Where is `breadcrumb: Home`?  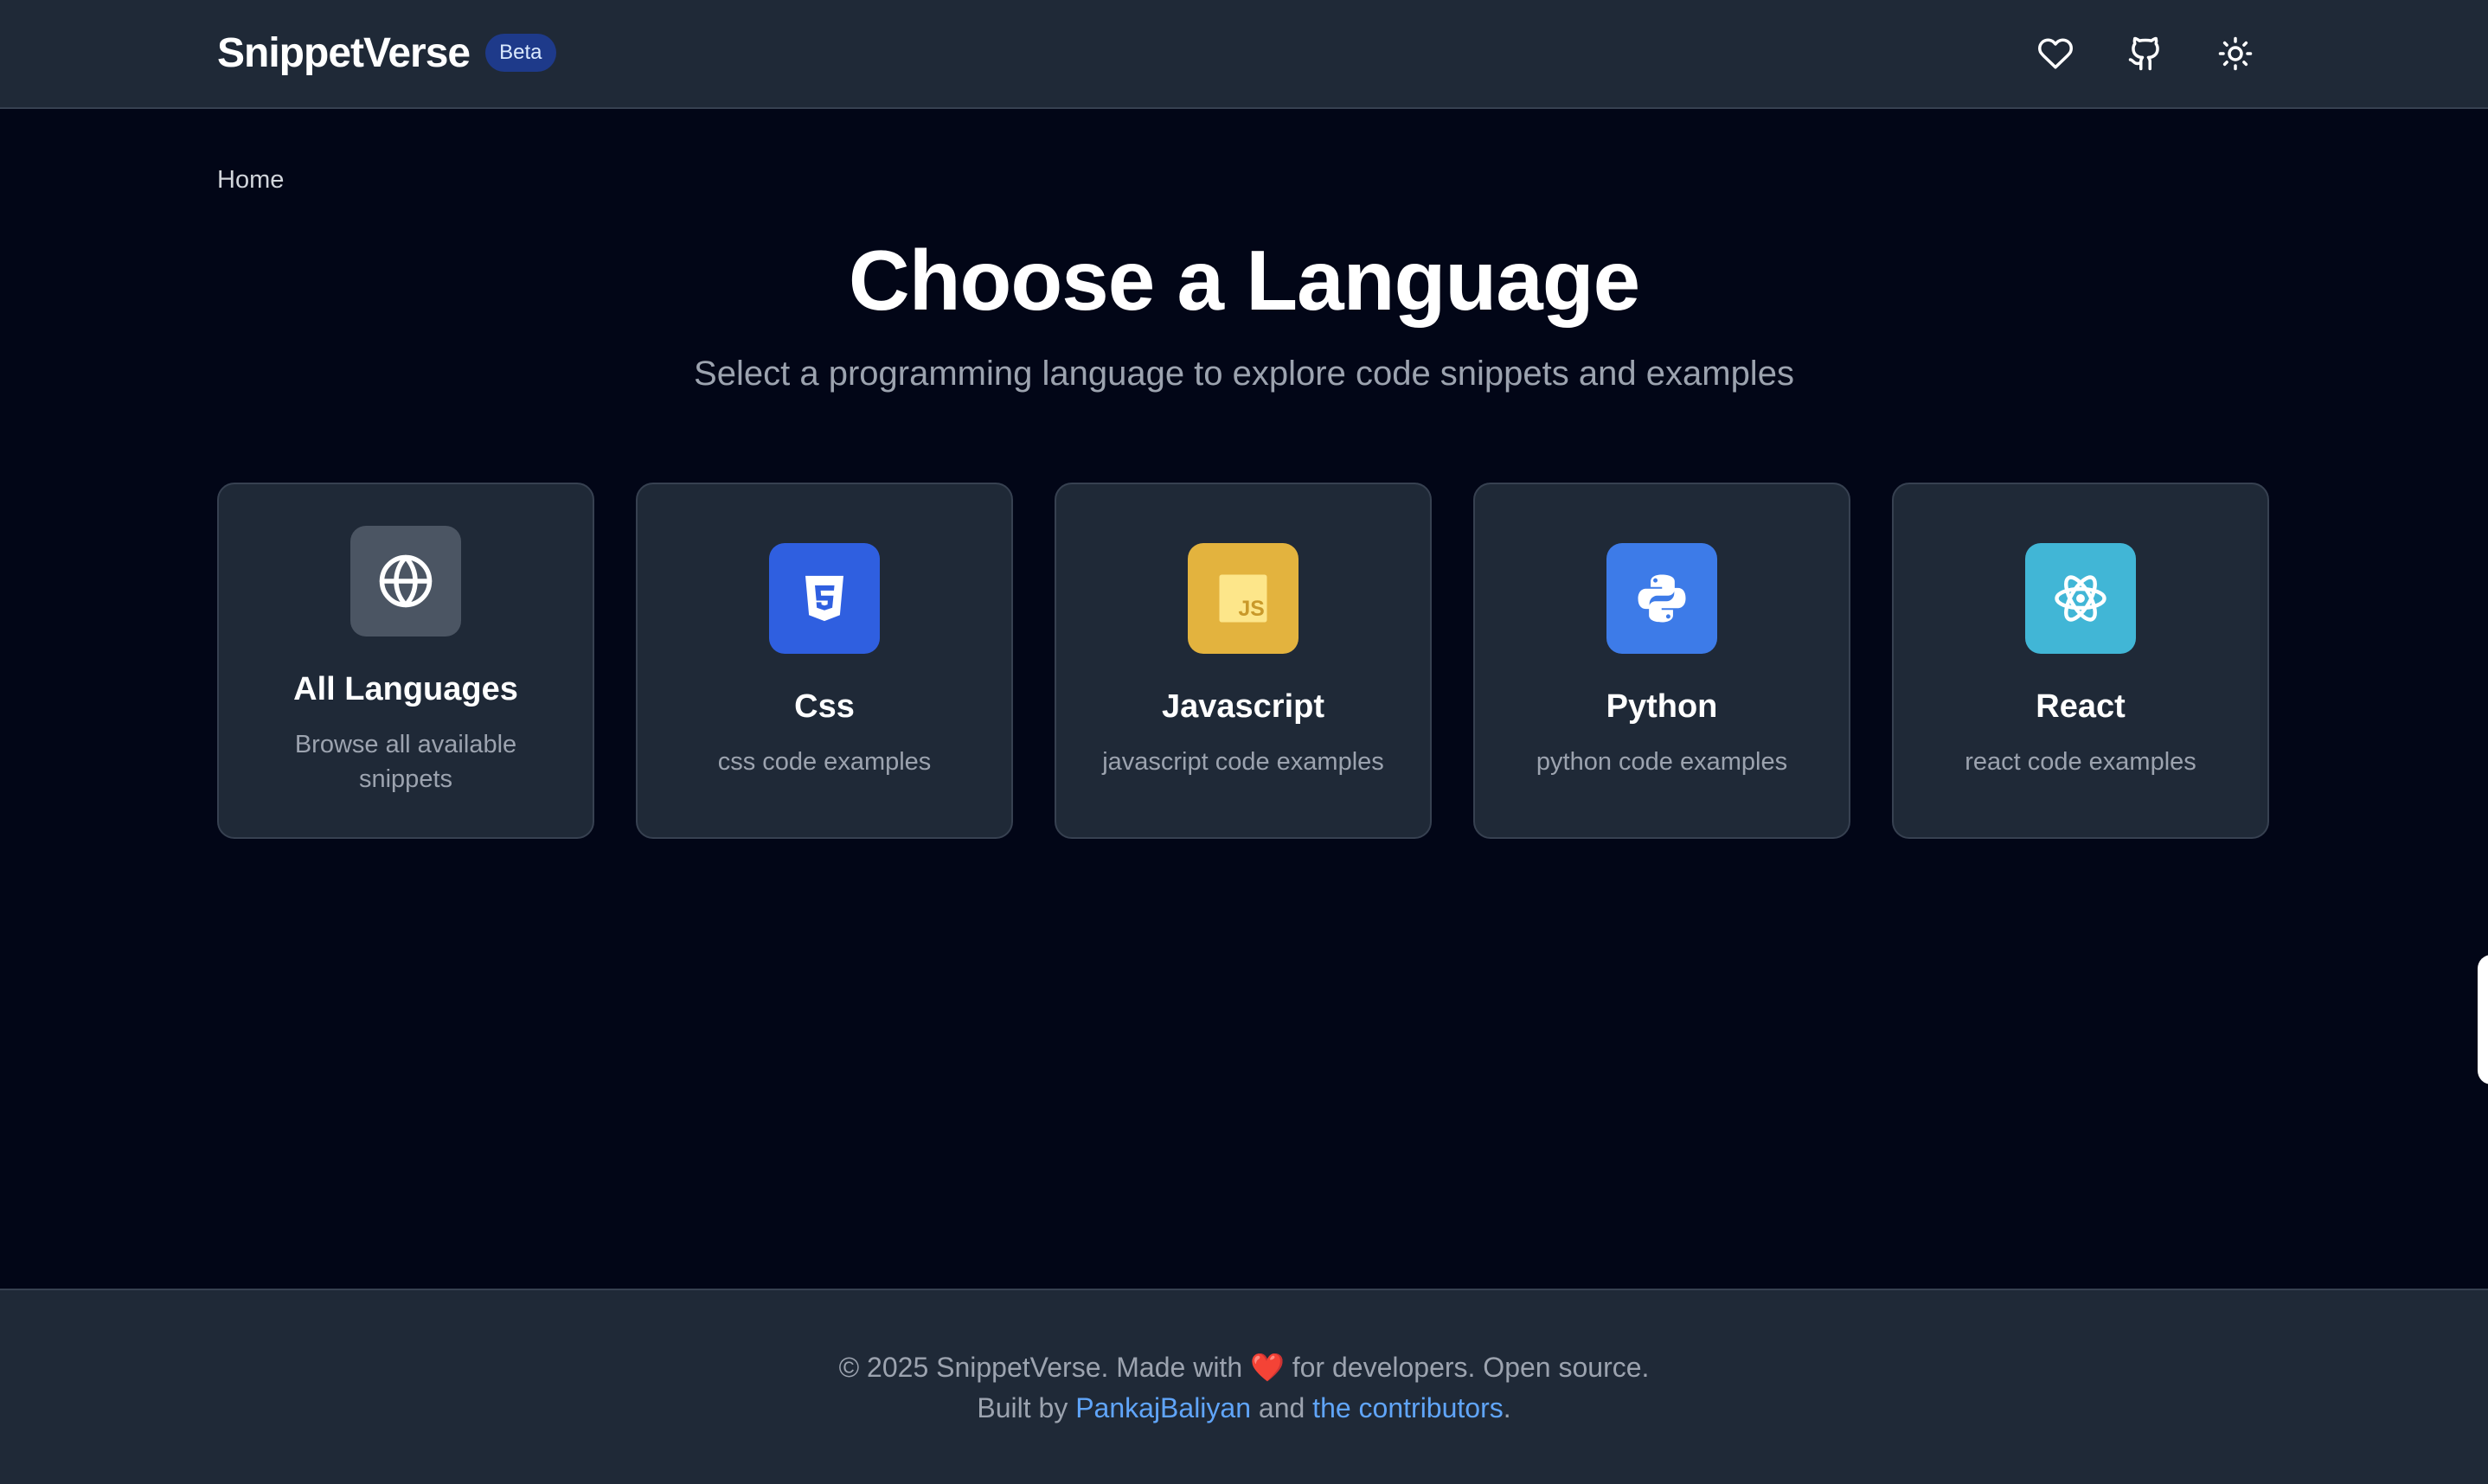
breadcrumb: Home is located at coordinates (251, 181).